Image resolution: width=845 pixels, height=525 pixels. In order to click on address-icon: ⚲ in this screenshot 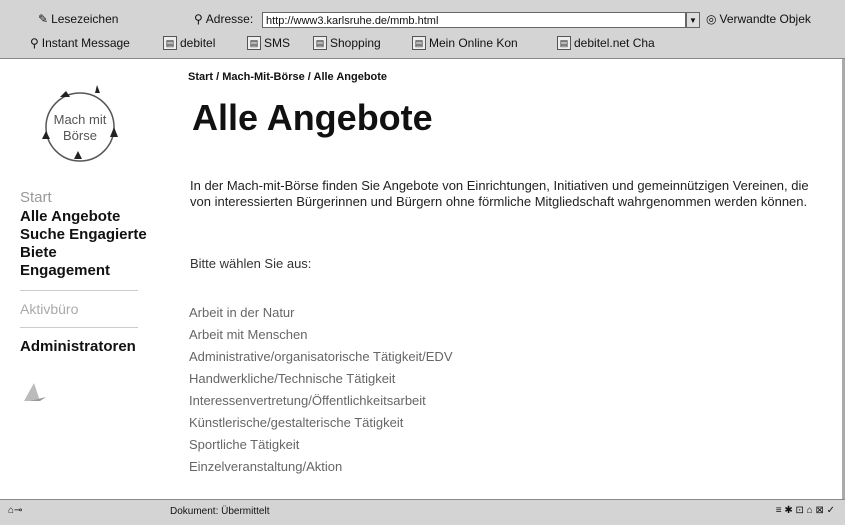, I will do `click(198, 19)`.